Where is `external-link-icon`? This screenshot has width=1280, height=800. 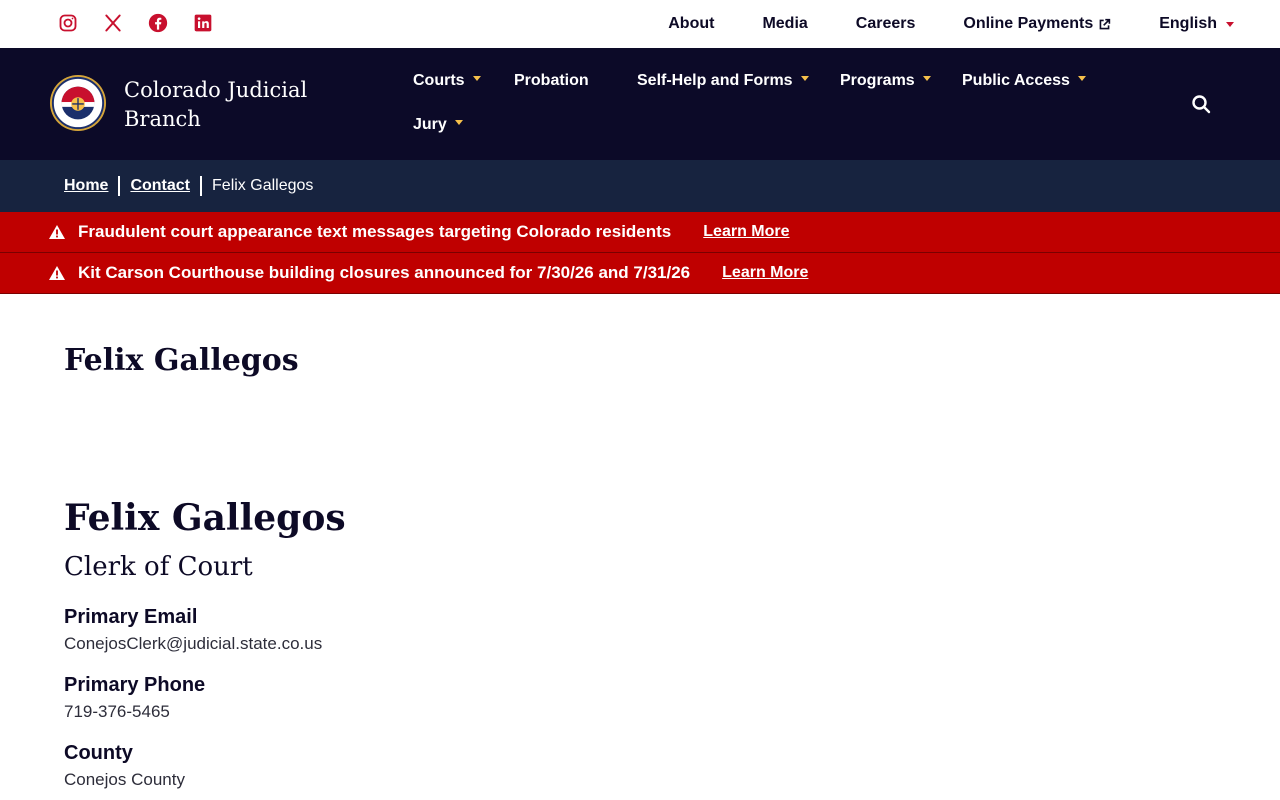 external-link-icon is located at coordinates (1105, 23).